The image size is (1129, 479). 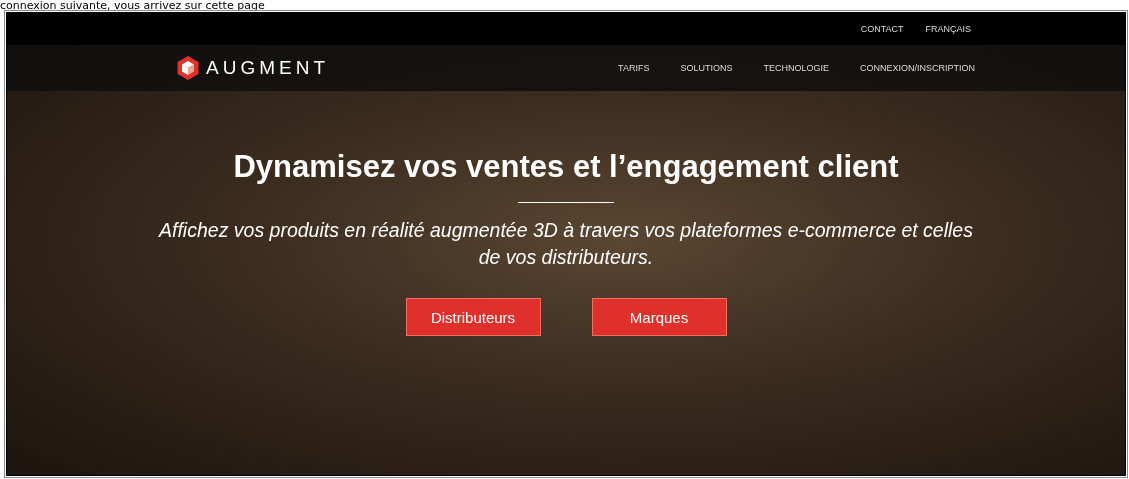 I want to click on hero-title: Dynamisez vos ventes et l’engagement client, so click(x=566, y=167).